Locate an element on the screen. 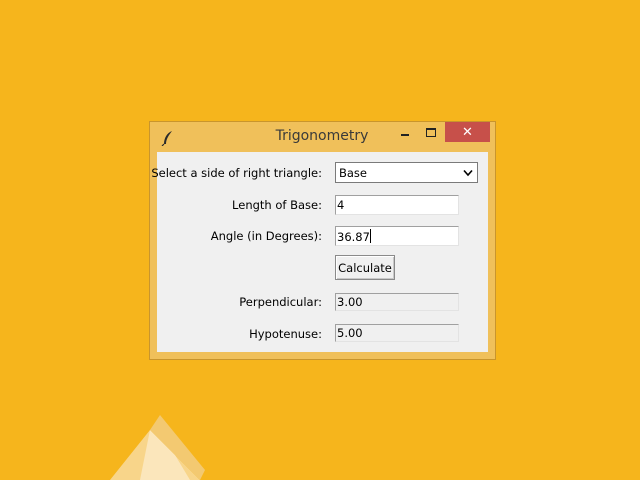 The width and height of the screenshot is (640, 480). title-bar: Trigonometry ✕ is located at coordinates (322, 137).